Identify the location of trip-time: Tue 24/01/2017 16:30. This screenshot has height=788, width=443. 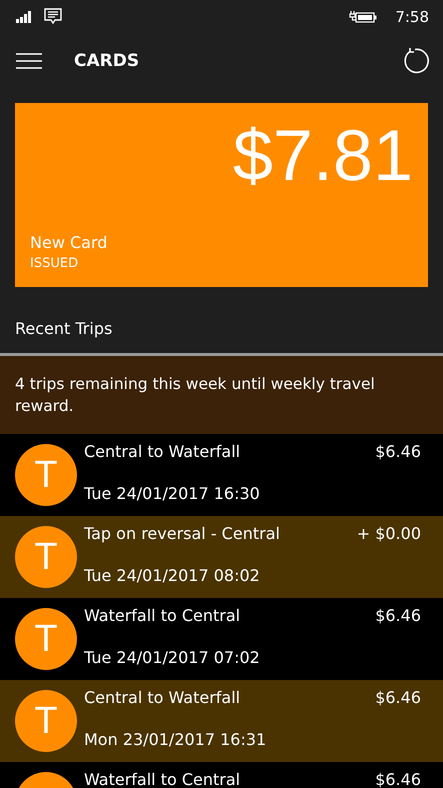
(172, 494).